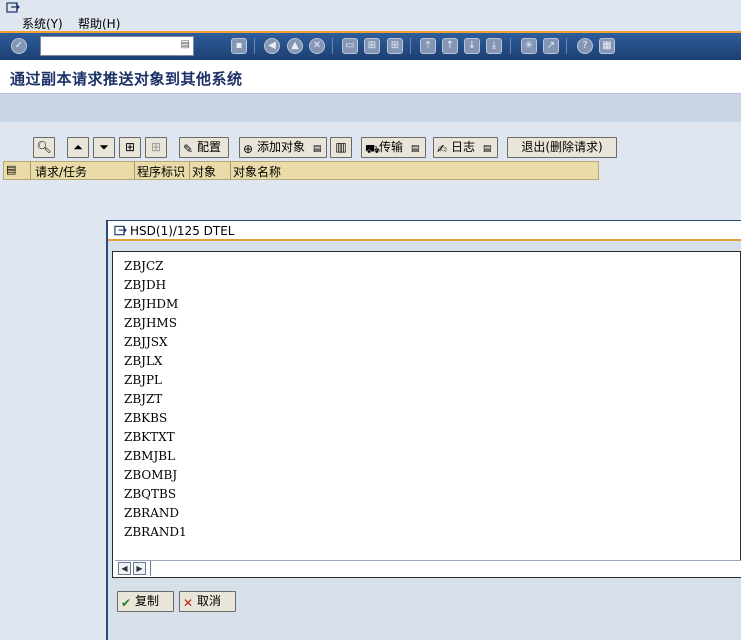  I want to click on cancel-icon: ✕, so click(317, 46).